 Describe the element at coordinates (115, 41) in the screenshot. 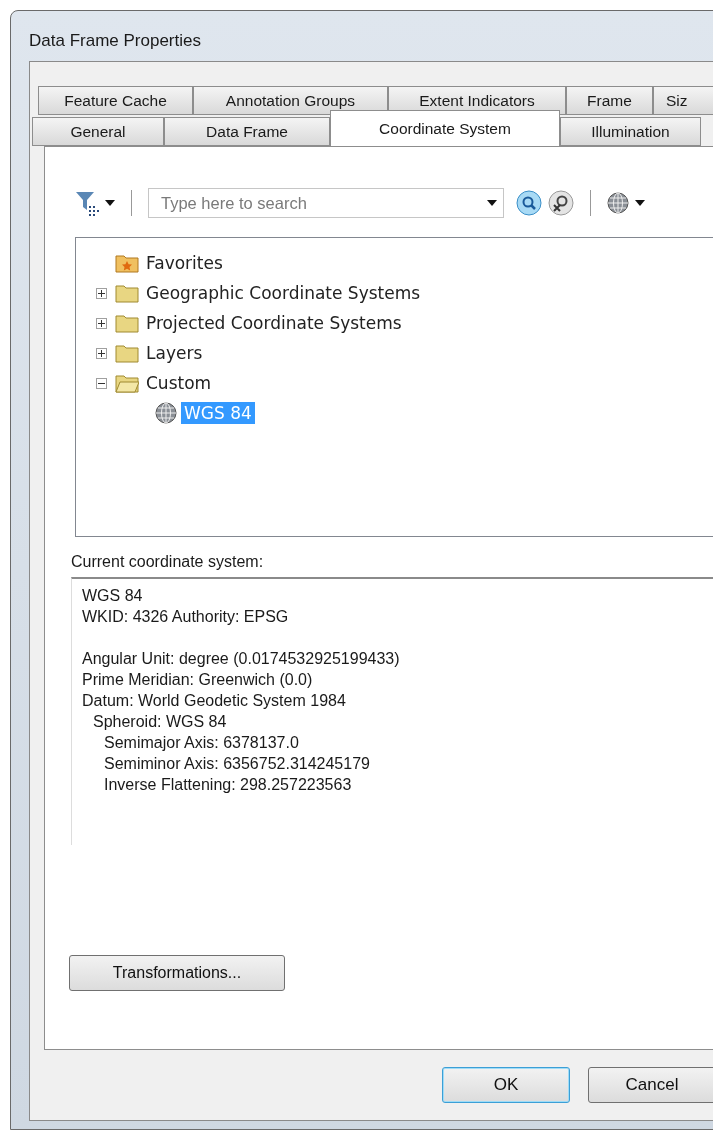

I see `window-title: Data Frame Properties` at that location.